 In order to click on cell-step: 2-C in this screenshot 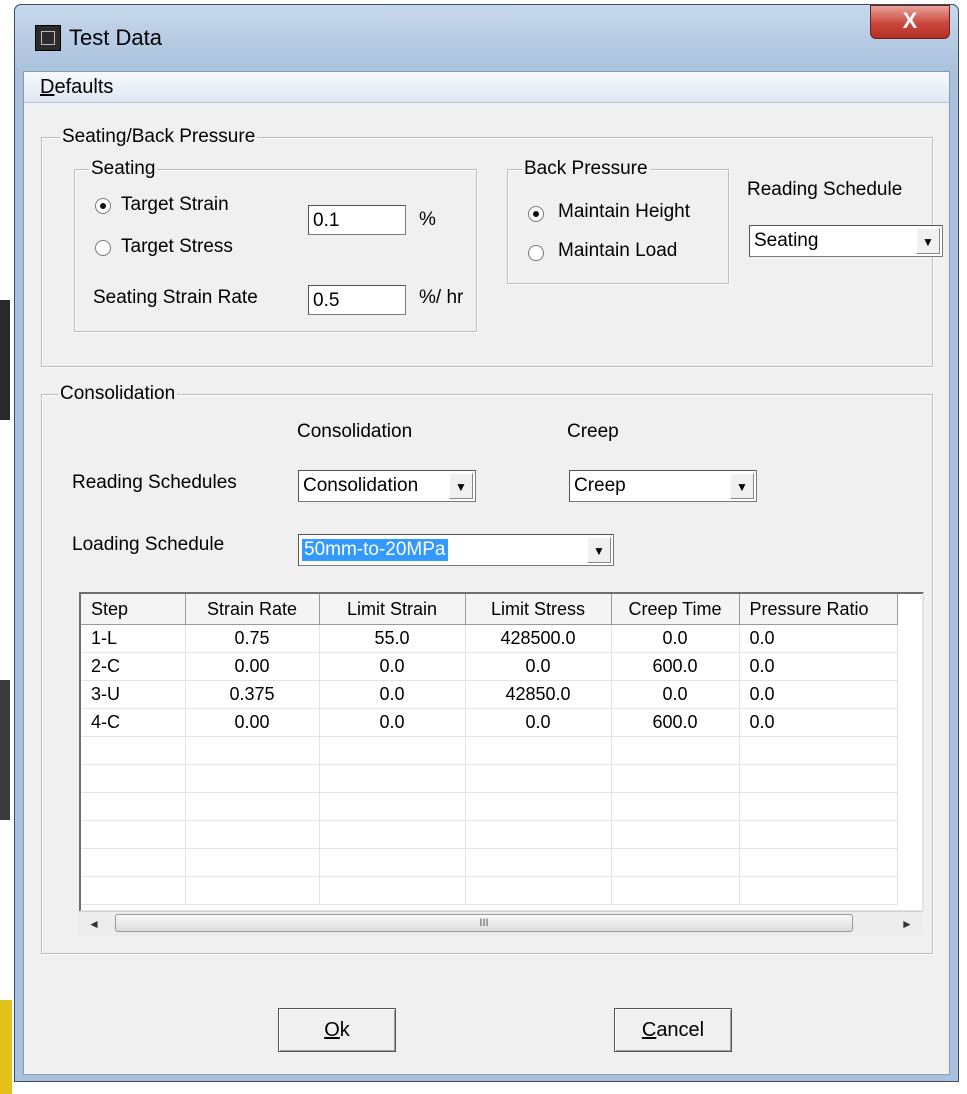, I will do `click(133, 666)`.